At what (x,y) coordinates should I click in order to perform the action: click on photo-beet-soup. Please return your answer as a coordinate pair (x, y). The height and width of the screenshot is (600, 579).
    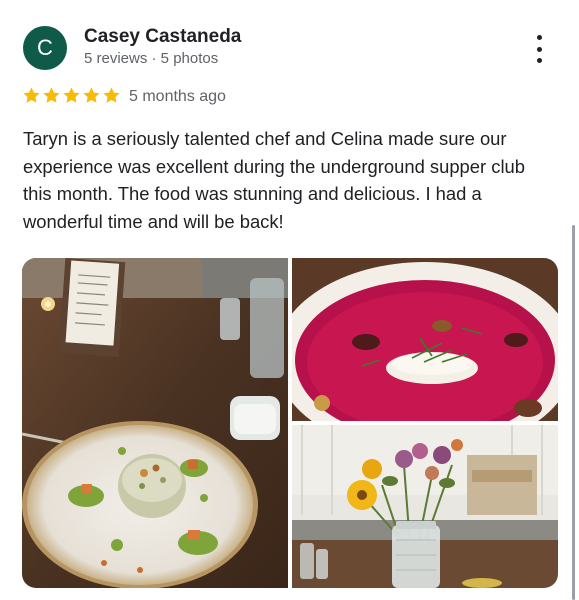
    Looking at the image, I should click on (425, 339).